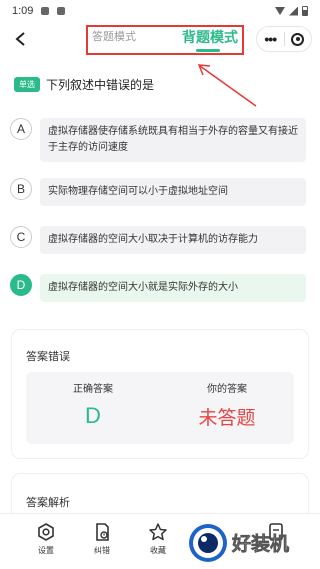  Describe the element at coordinates (100, 85) in the screenshot. I see `question-text: 下列叙述中错误的是` at that location.